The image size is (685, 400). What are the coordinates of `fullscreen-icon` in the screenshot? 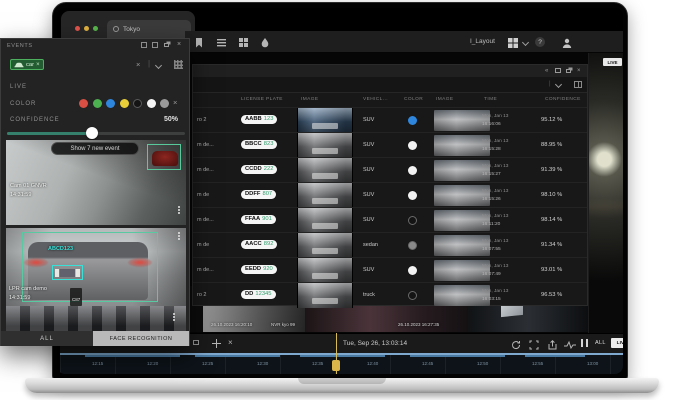 It's located at (534, 344).